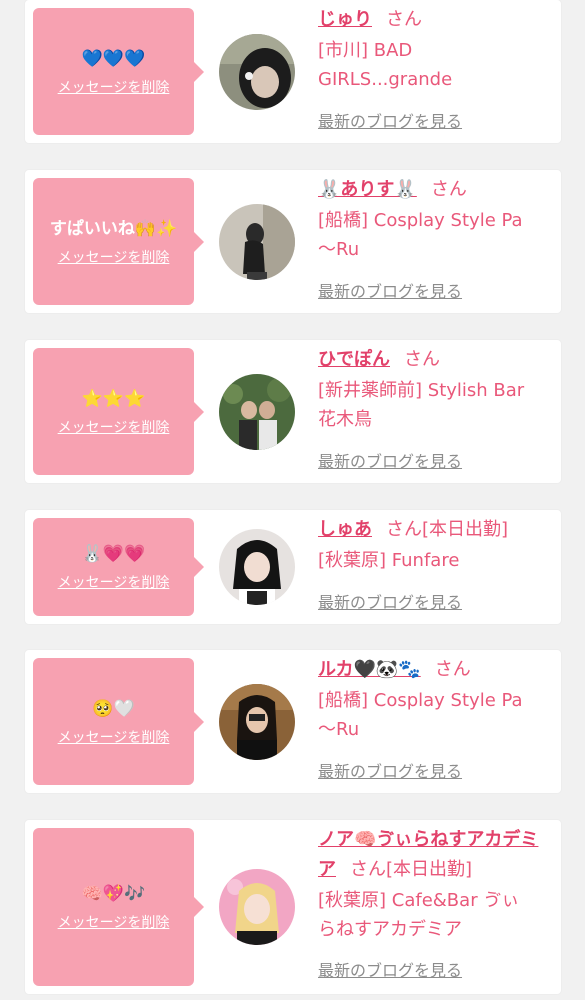 The image size is (585, 1000). What do you see at coordinates (419, 900) in the screenshot?
I see `shop-line: [秋葉原] Cafe&Bar ゔぃ` at bounding box center [419, 900].